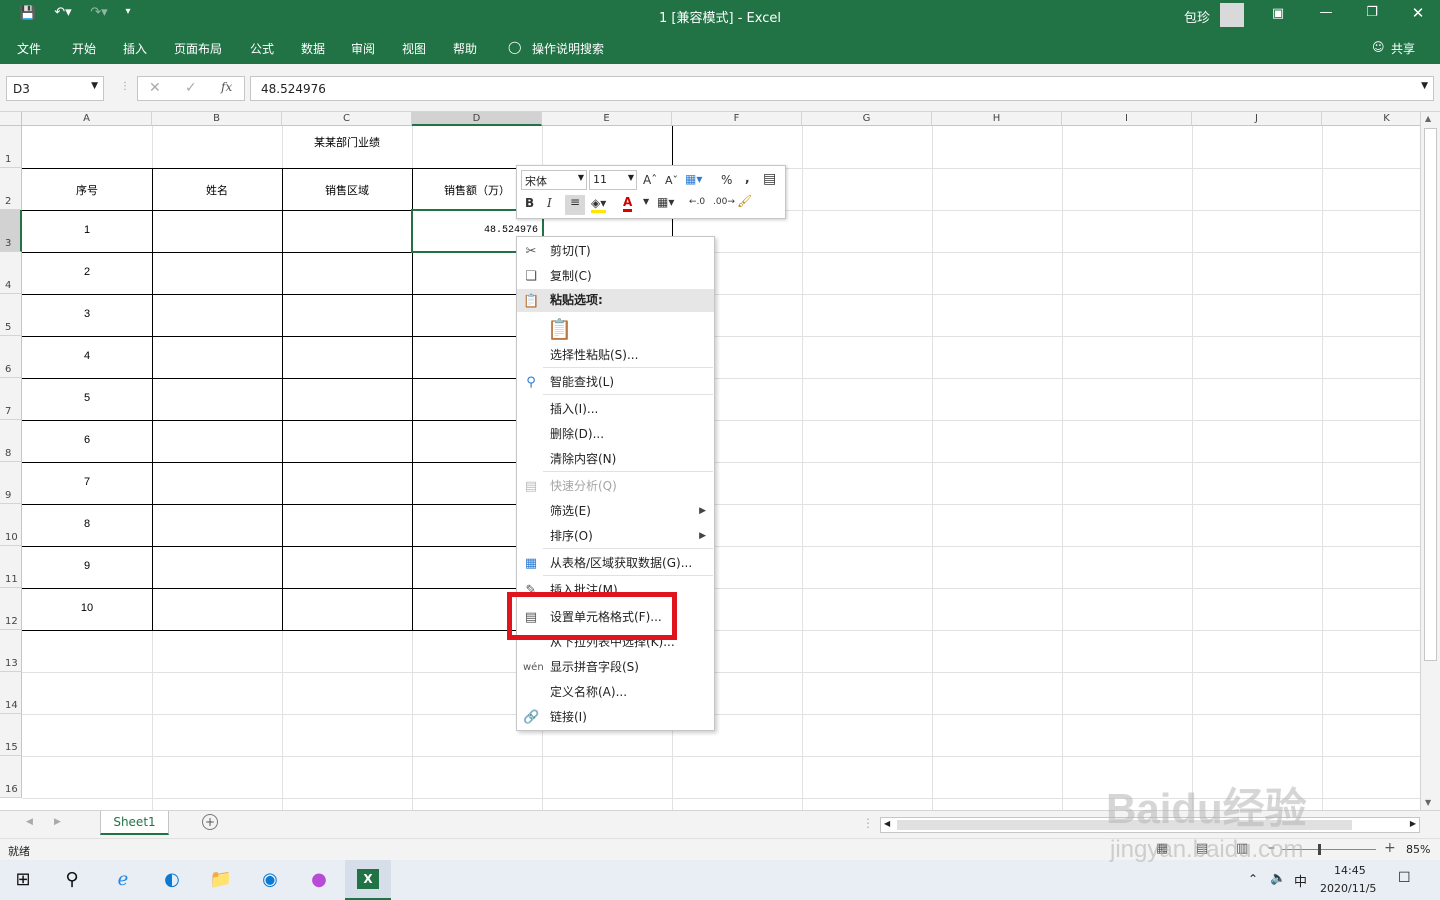 The width and height of the screenshot is (1440, 900). Describe the element at coordinates (87, 119) in the screenshot. I see `column-header: A` at that location.